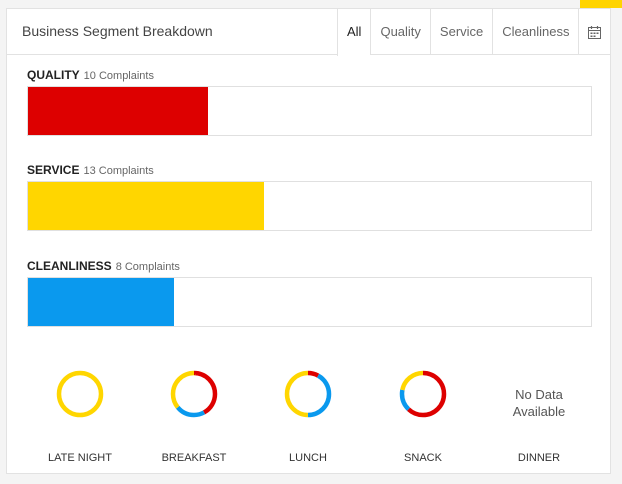 Image resolution: width=622 pixels, height=484 pixels. Describe the element at coordinates (147, 267) in the screenshot. I see `segment-count: 8 Complaints` at that location.